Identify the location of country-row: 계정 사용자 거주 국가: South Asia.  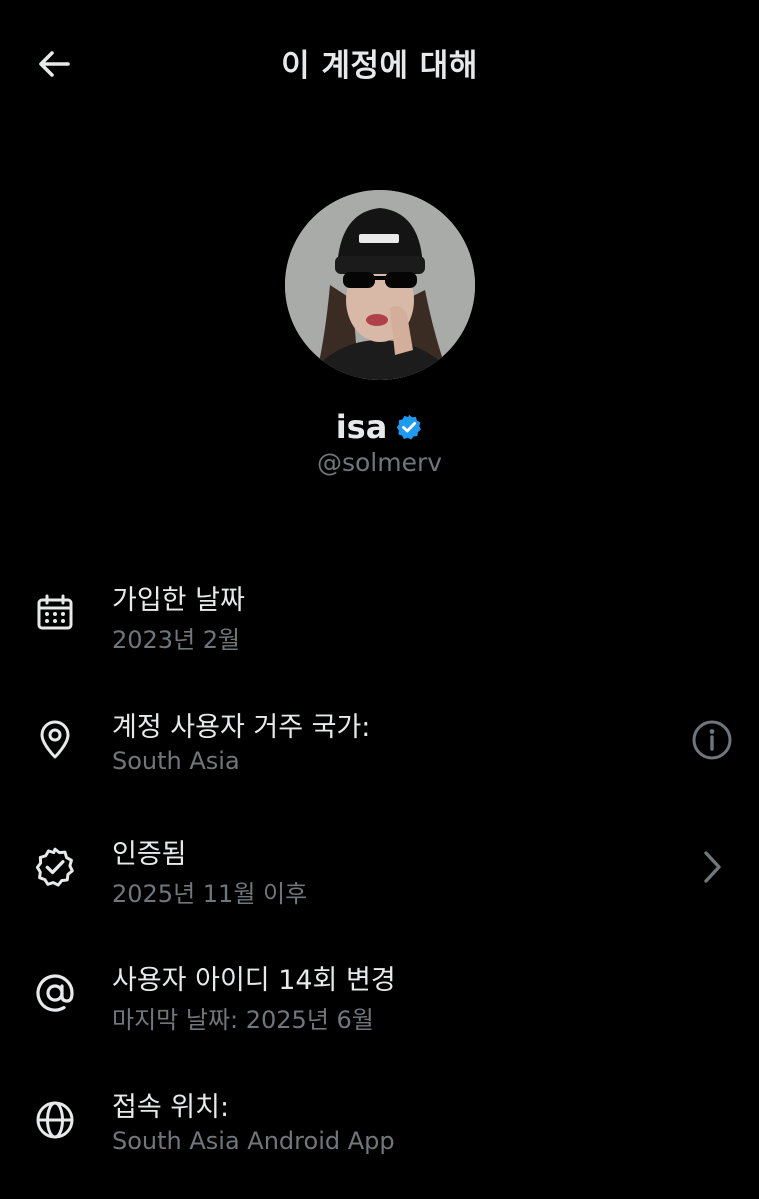
(379, 745).